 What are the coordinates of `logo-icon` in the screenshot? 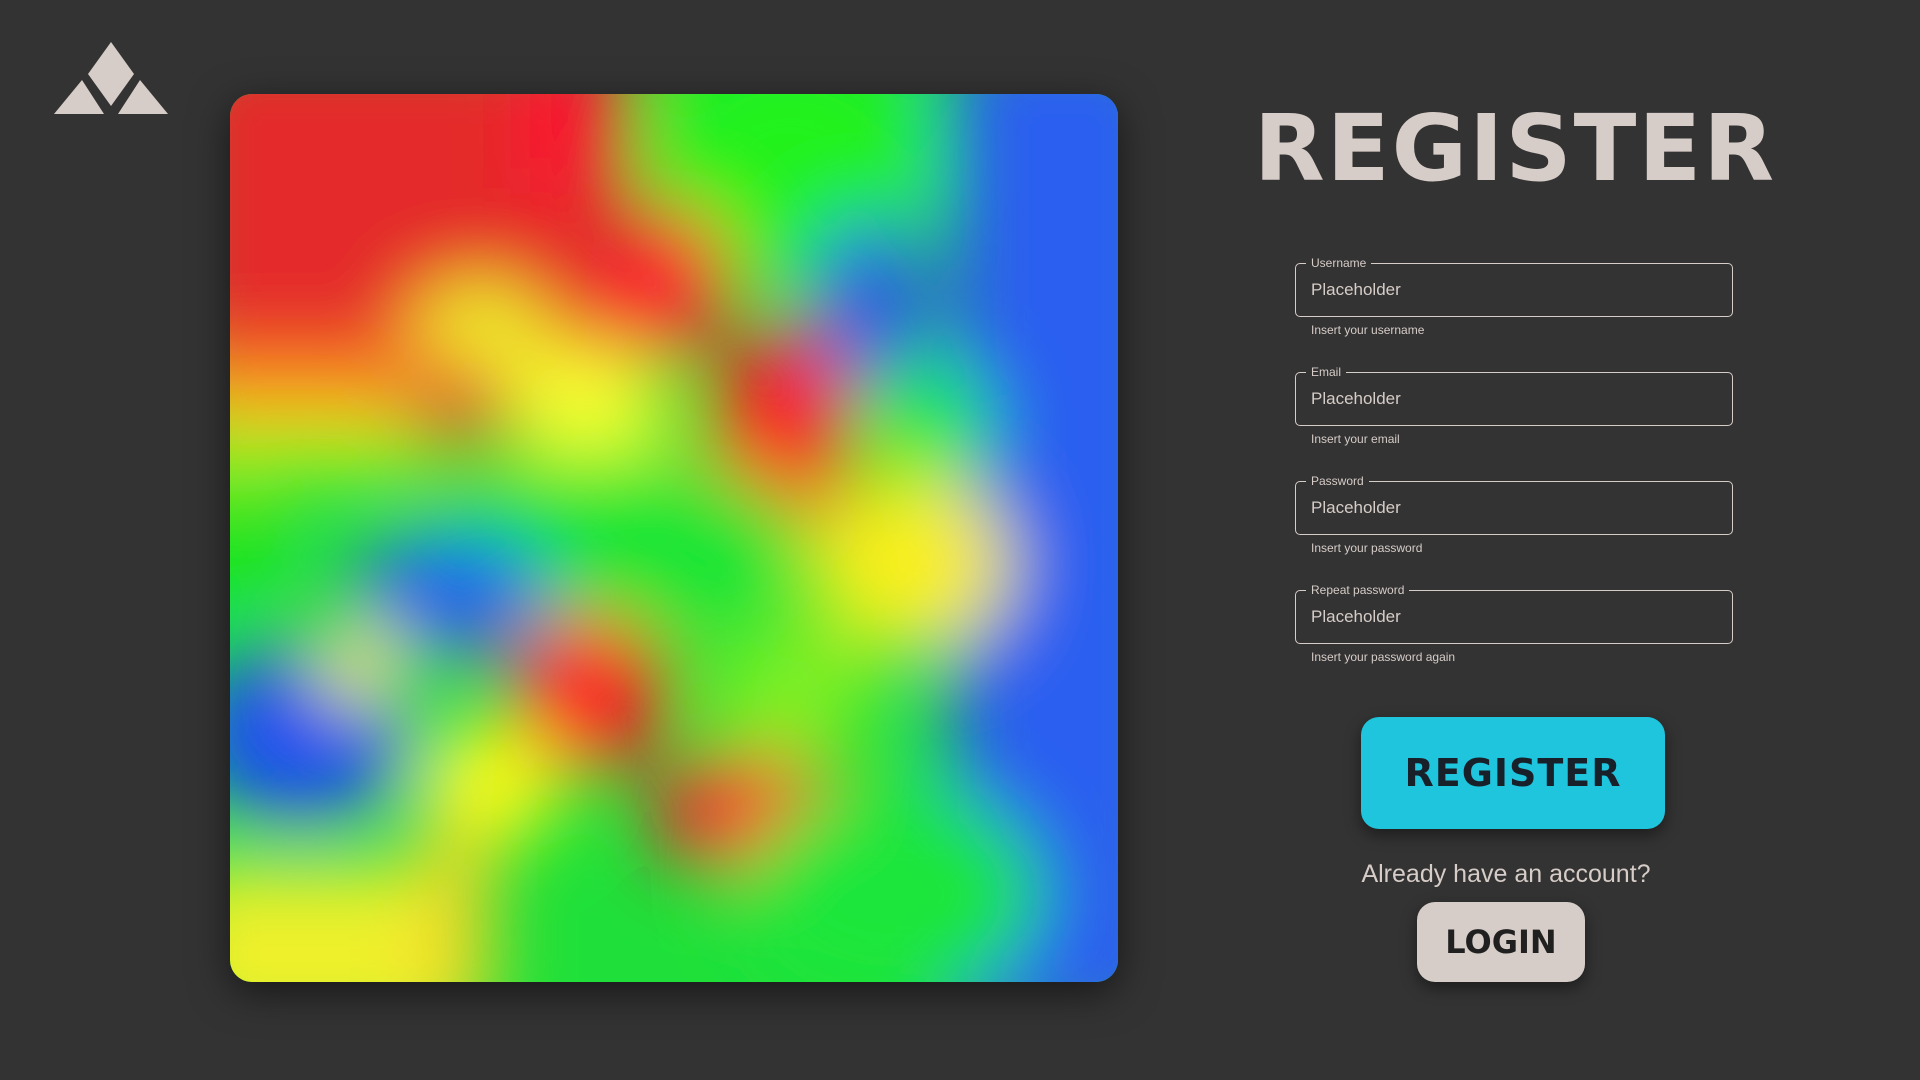 It's located at (111, 78).